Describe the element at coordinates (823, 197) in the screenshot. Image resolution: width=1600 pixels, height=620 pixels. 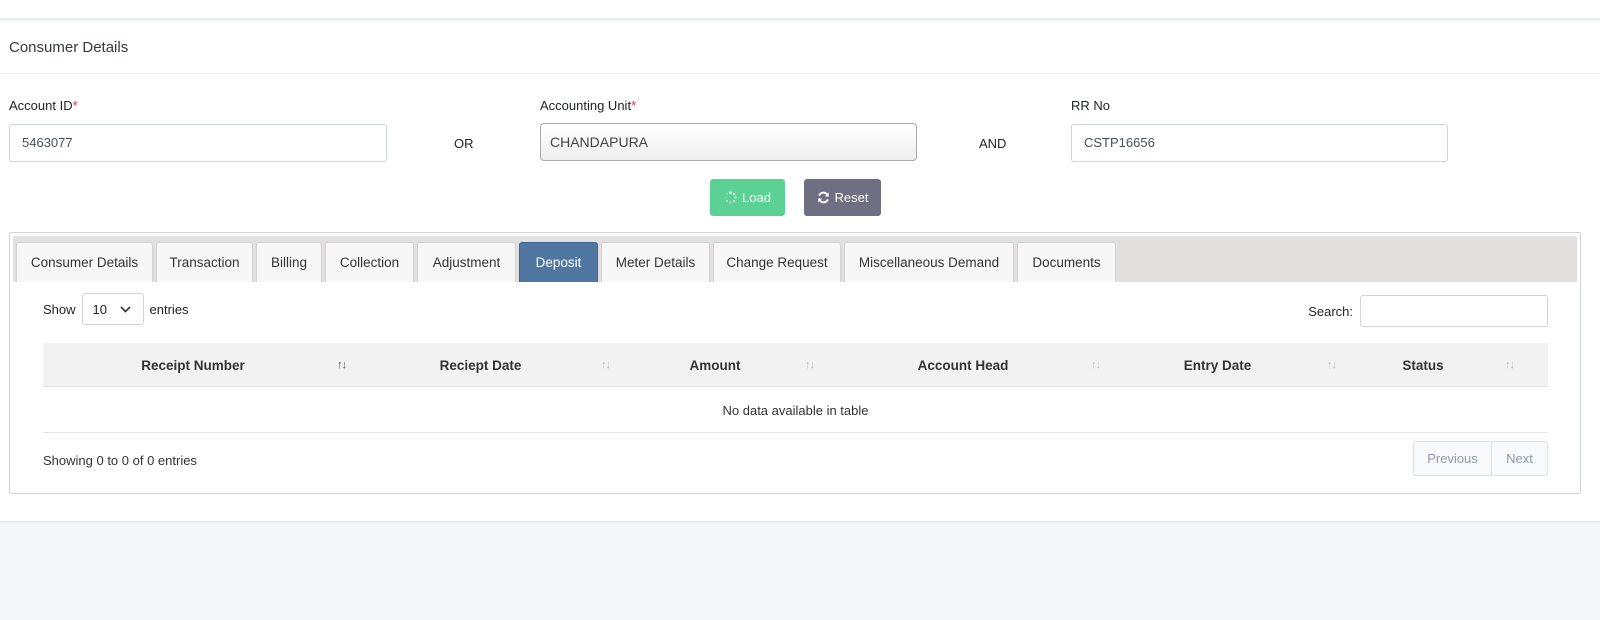
I see `refresh-icon` at that location.